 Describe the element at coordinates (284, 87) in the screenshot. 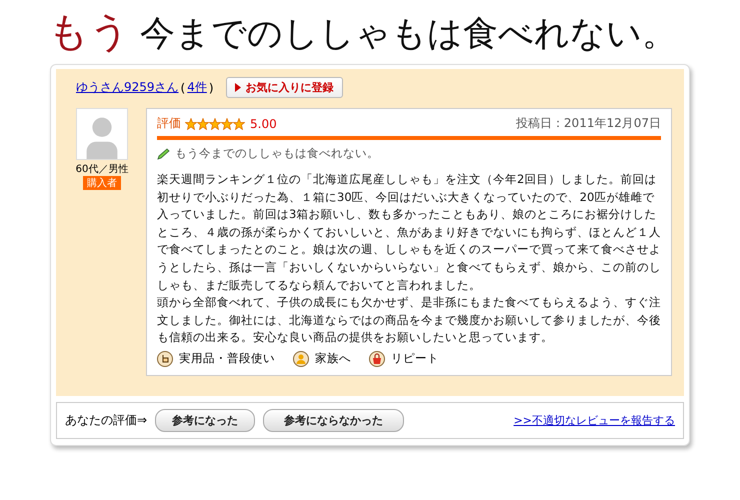

I see `favorite-button: お気に入りに登録` at that location.